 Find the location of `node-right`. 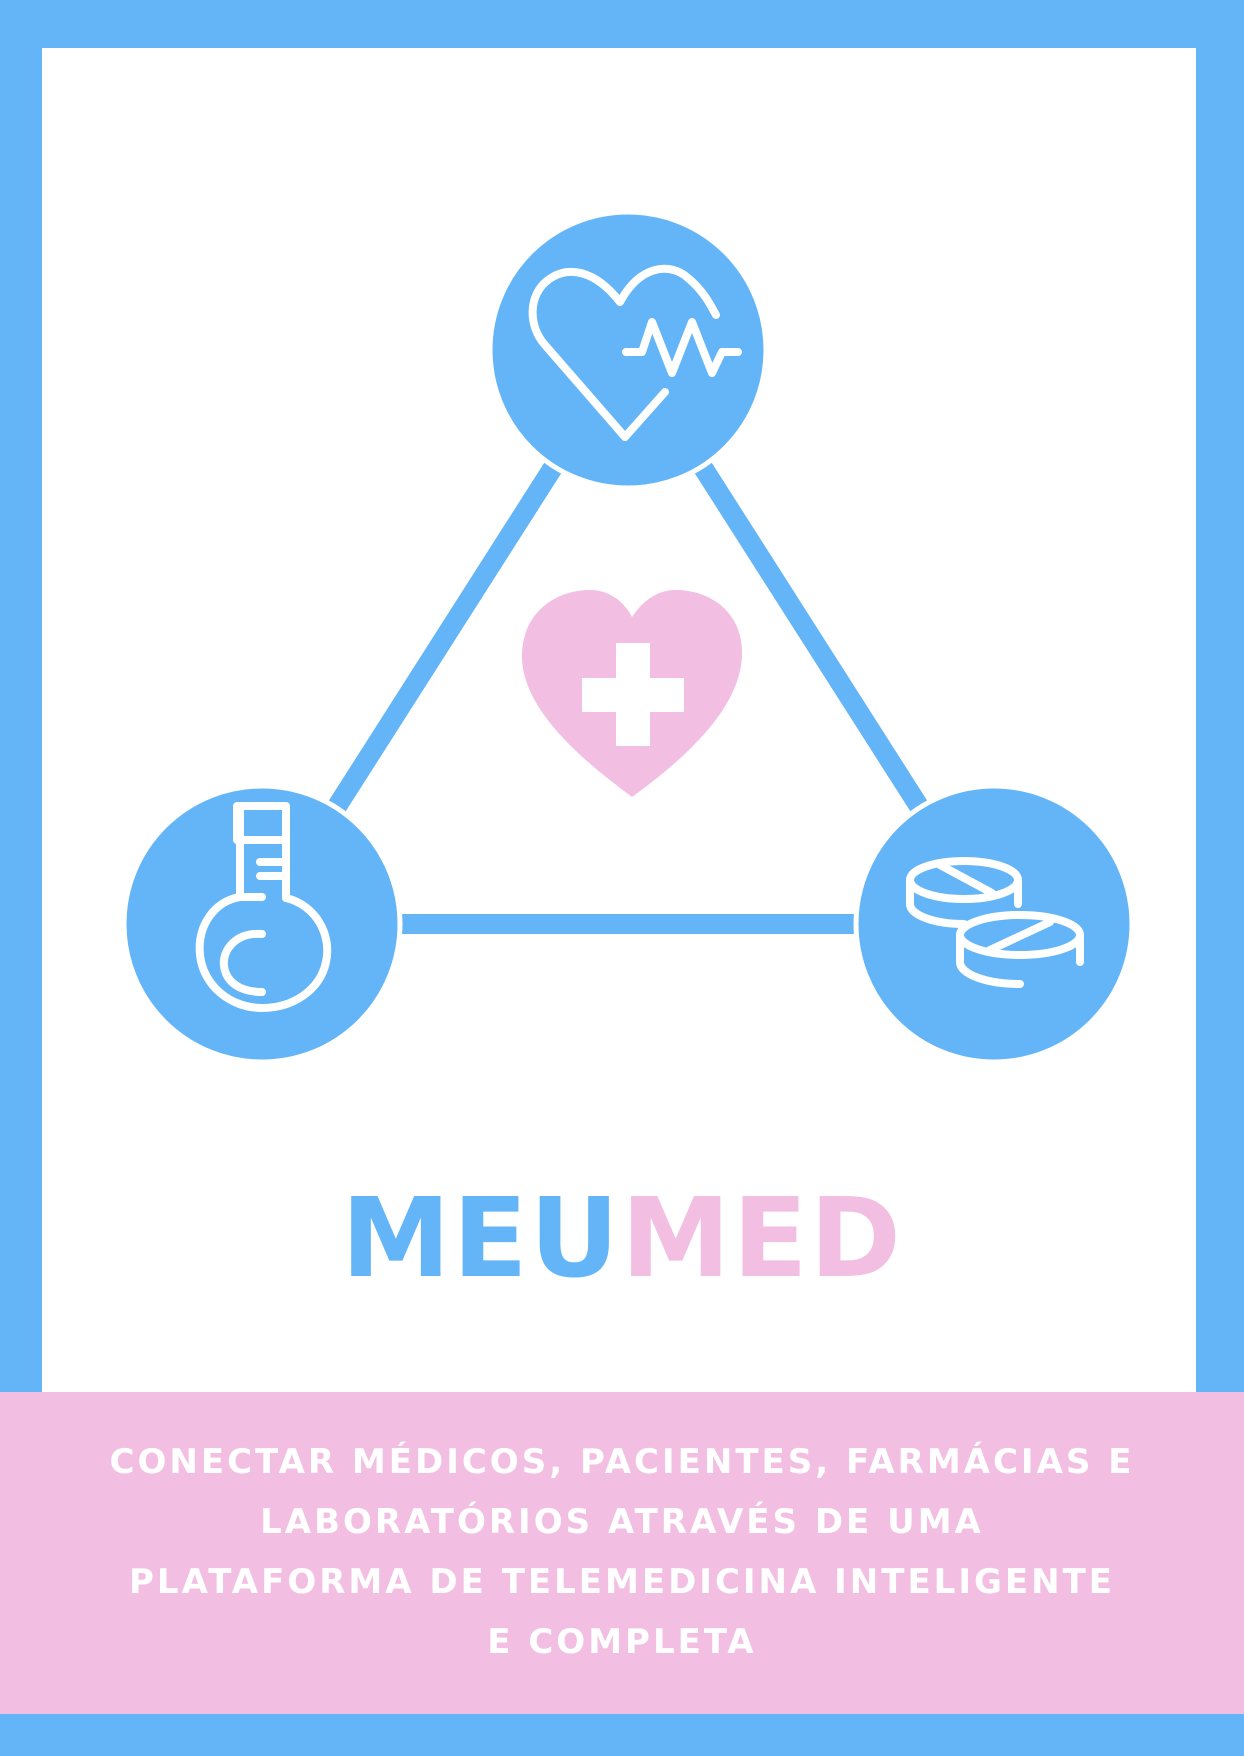

node-right is located at coordinates (994, 924).